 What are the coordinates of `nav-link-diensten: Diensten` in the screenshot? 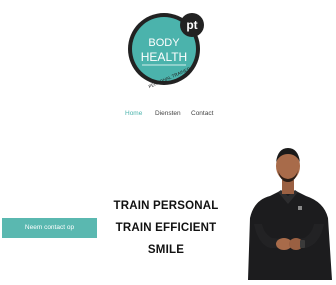 It's located at (168, 114).